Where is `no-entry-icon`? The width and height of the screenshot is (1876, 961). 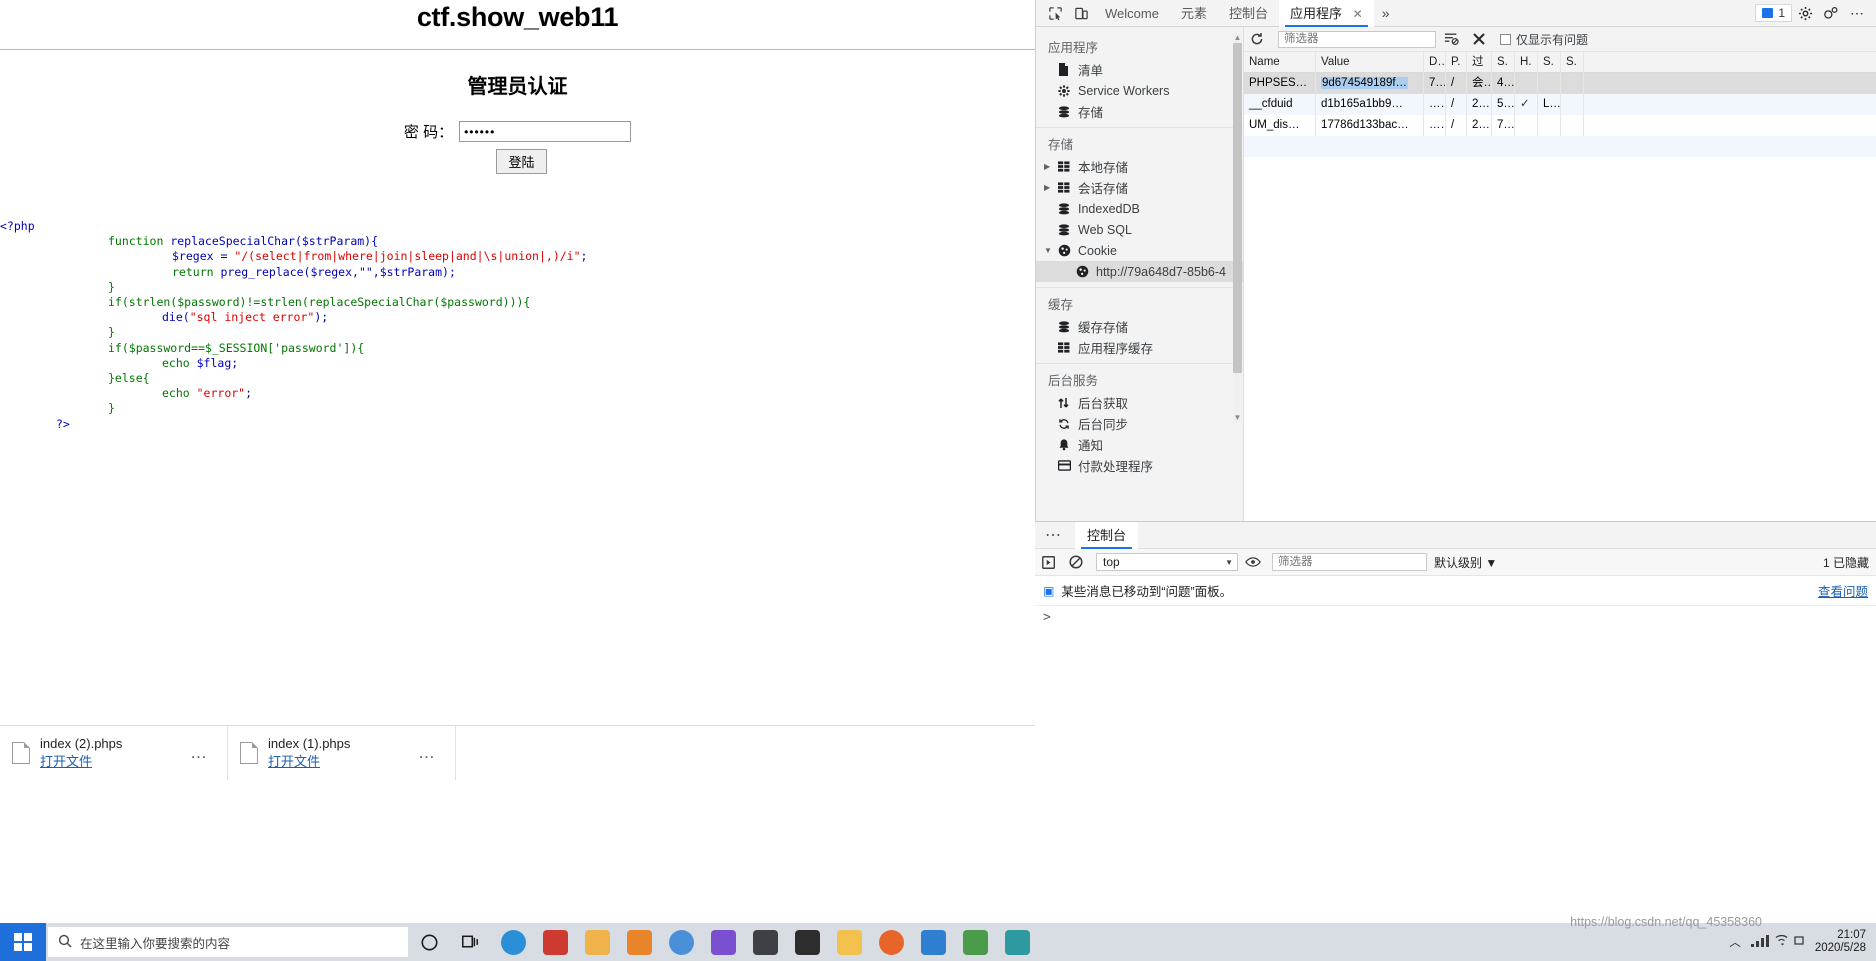 no-entry-icon is located at coordinates (1079, 562).